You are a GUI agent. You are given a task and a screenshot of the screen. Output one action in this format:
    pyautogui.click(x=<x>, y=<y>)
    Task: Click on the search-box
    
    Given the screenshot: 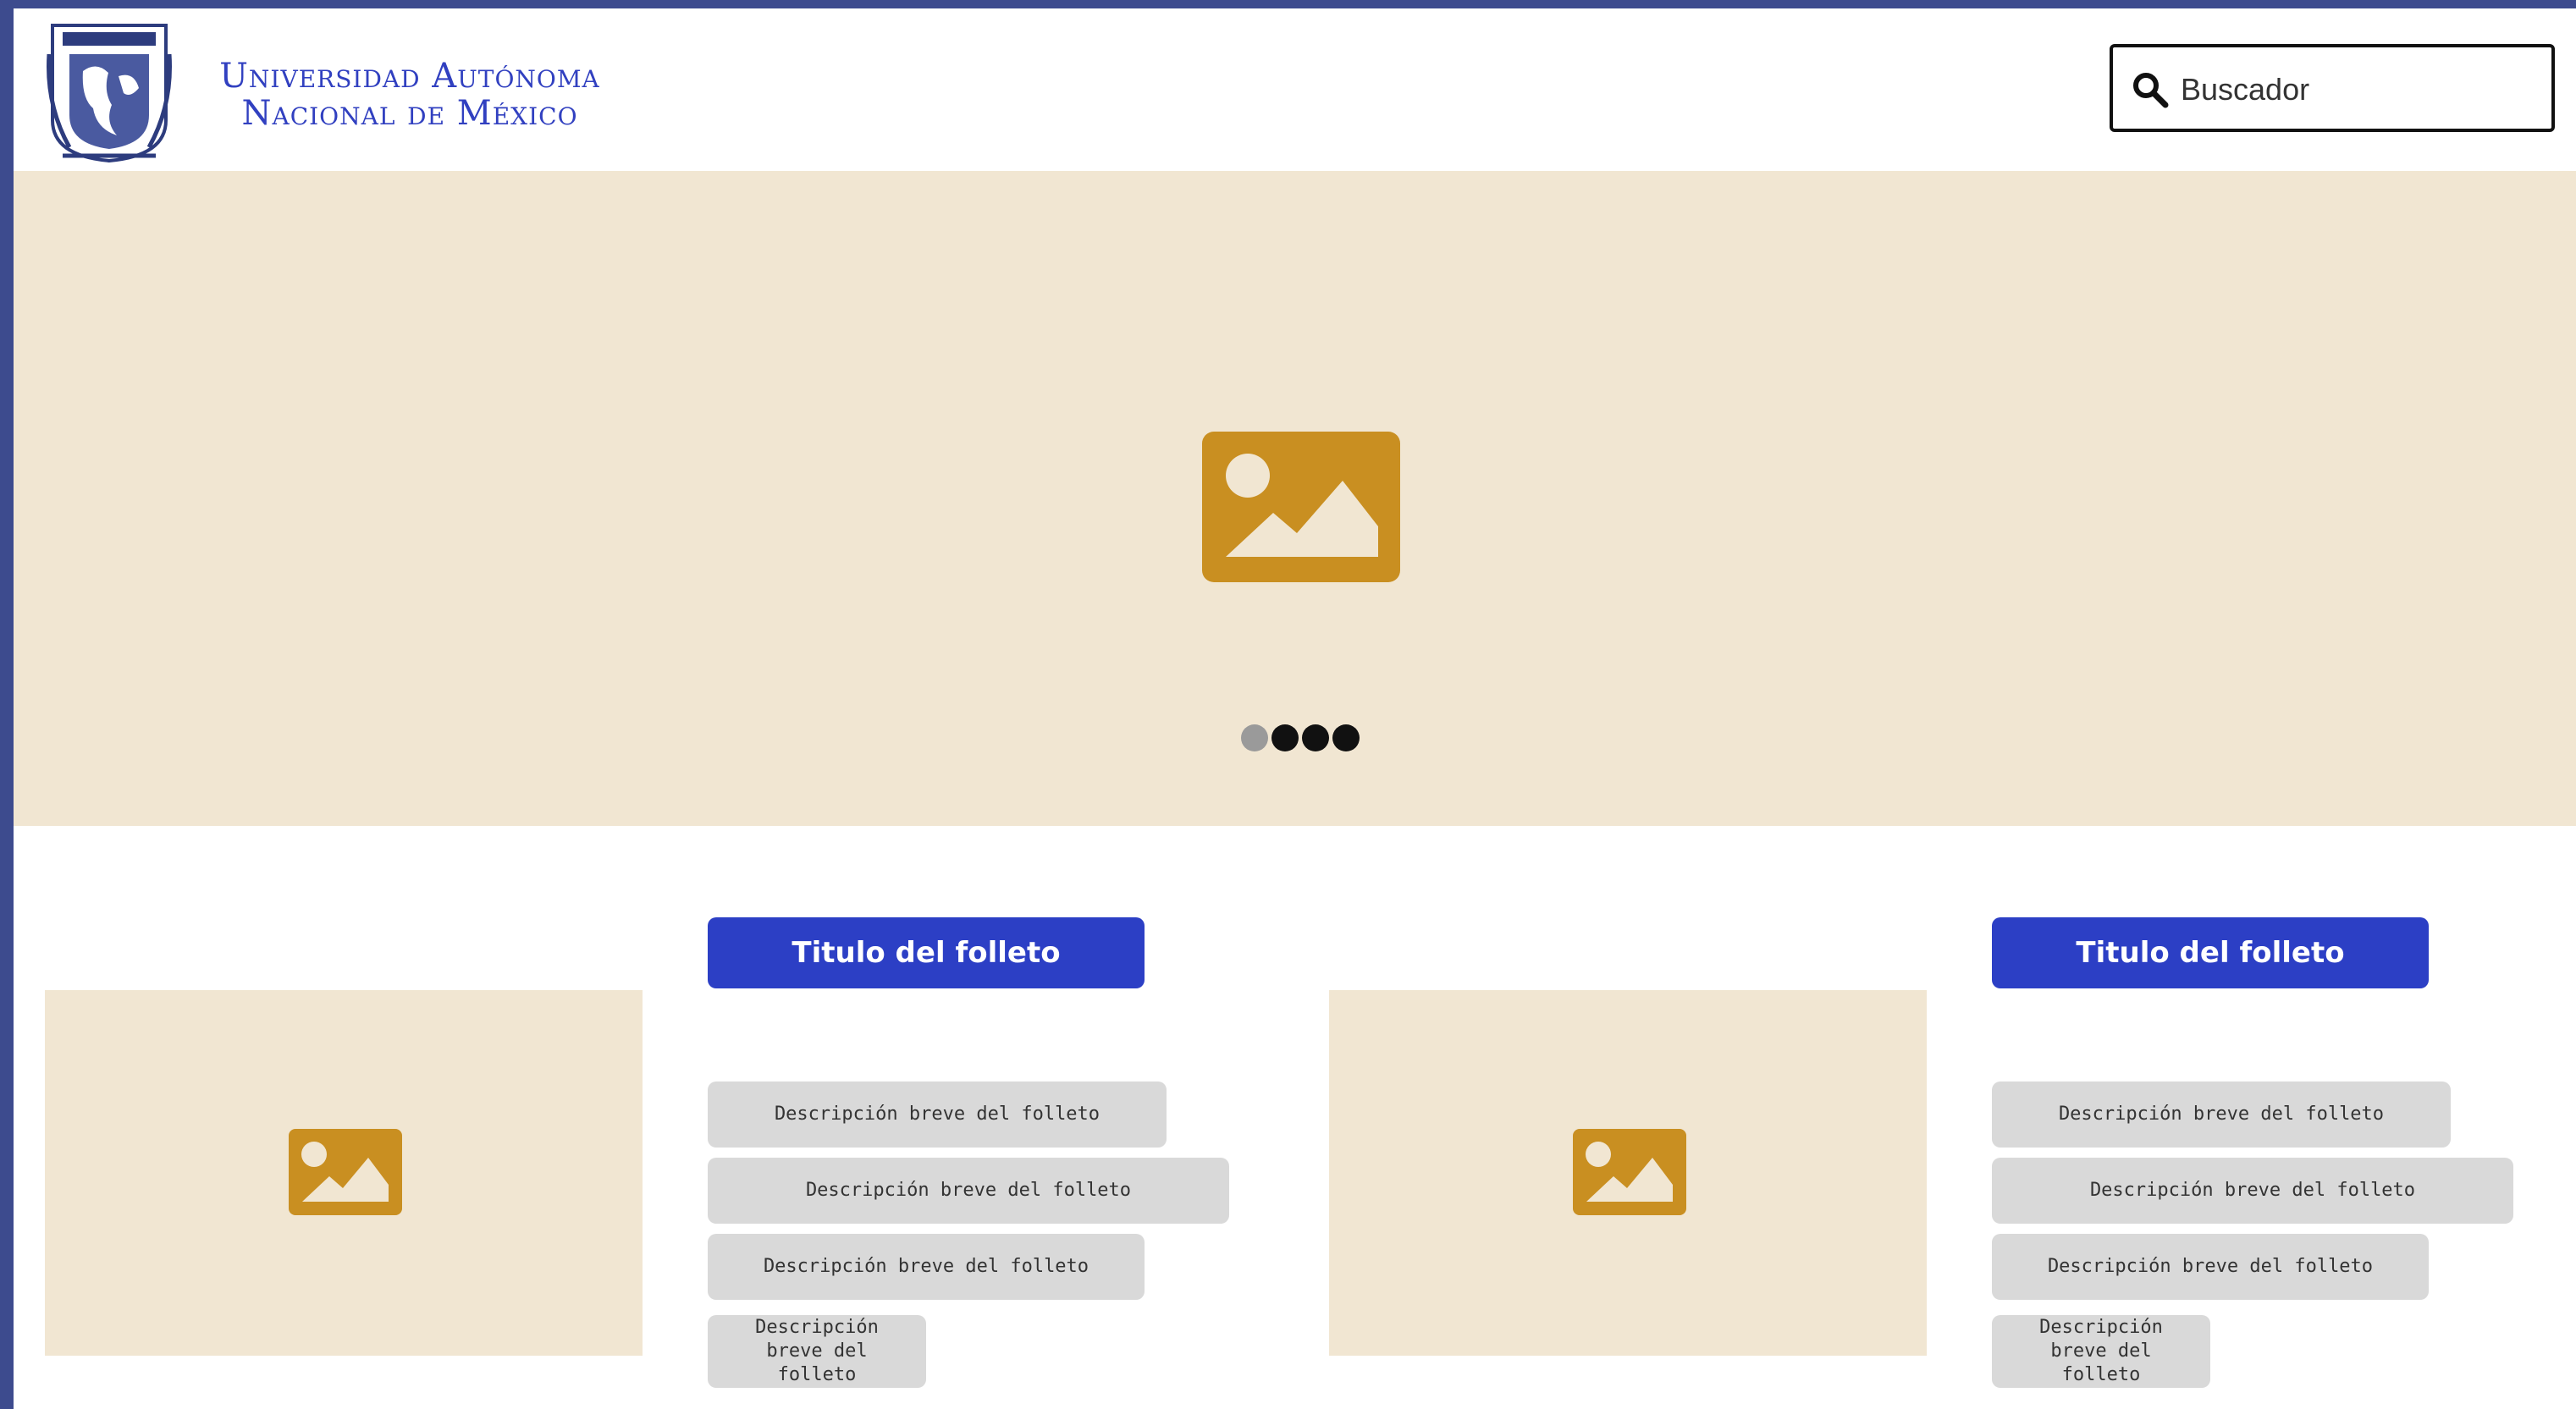 What is the action you would take?
    pyautogui.click(x=2333, y=88)
    